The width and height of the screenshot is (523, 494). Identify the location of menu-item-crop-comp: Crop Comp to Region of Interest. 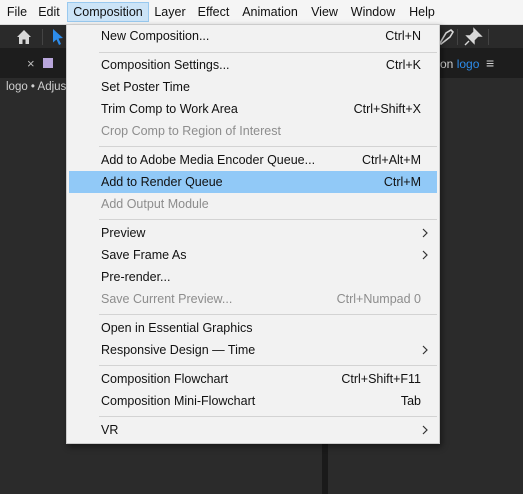
(253, 131).